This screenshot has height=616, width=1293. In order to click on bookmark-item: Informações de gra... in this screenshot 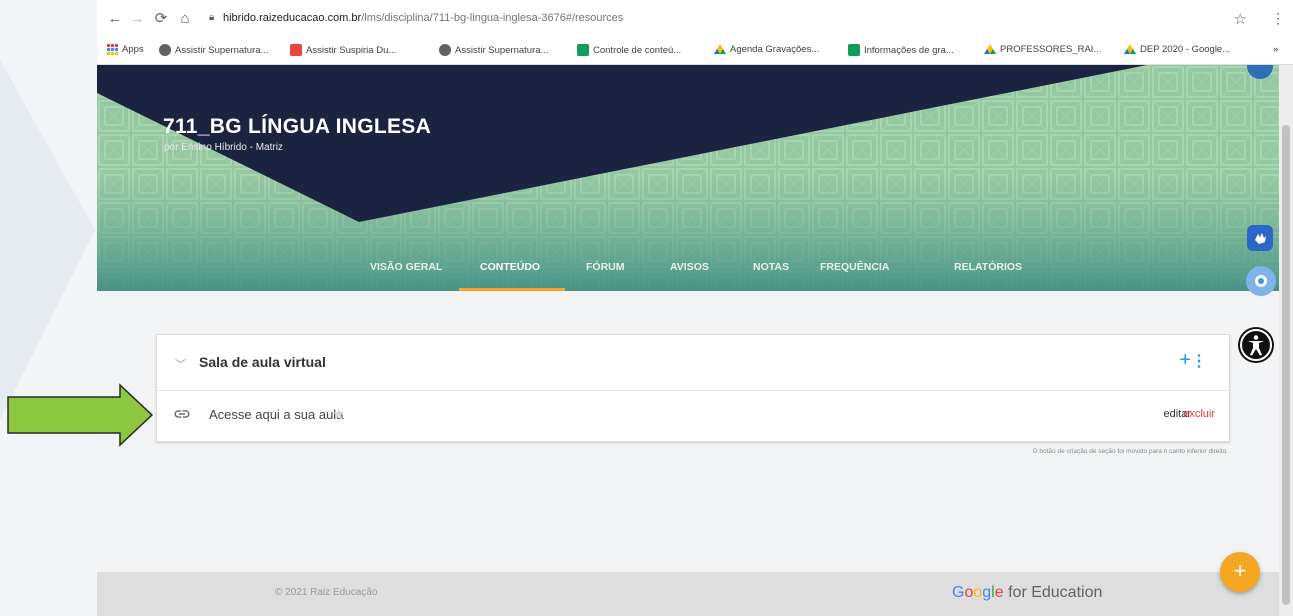, I will do `click(901, 50)`.